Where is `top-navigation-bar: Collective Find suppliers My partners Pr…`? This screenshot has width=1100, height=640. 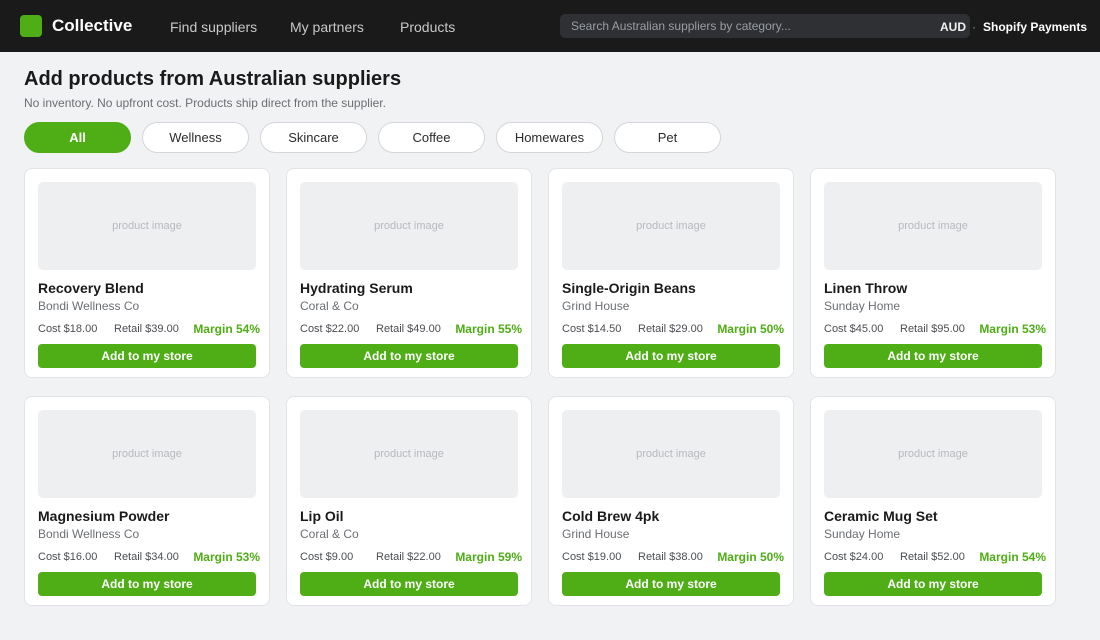
top-navigation-bar: Collective Find suppliers My partners Pr… is located at coordinates (550, 26).